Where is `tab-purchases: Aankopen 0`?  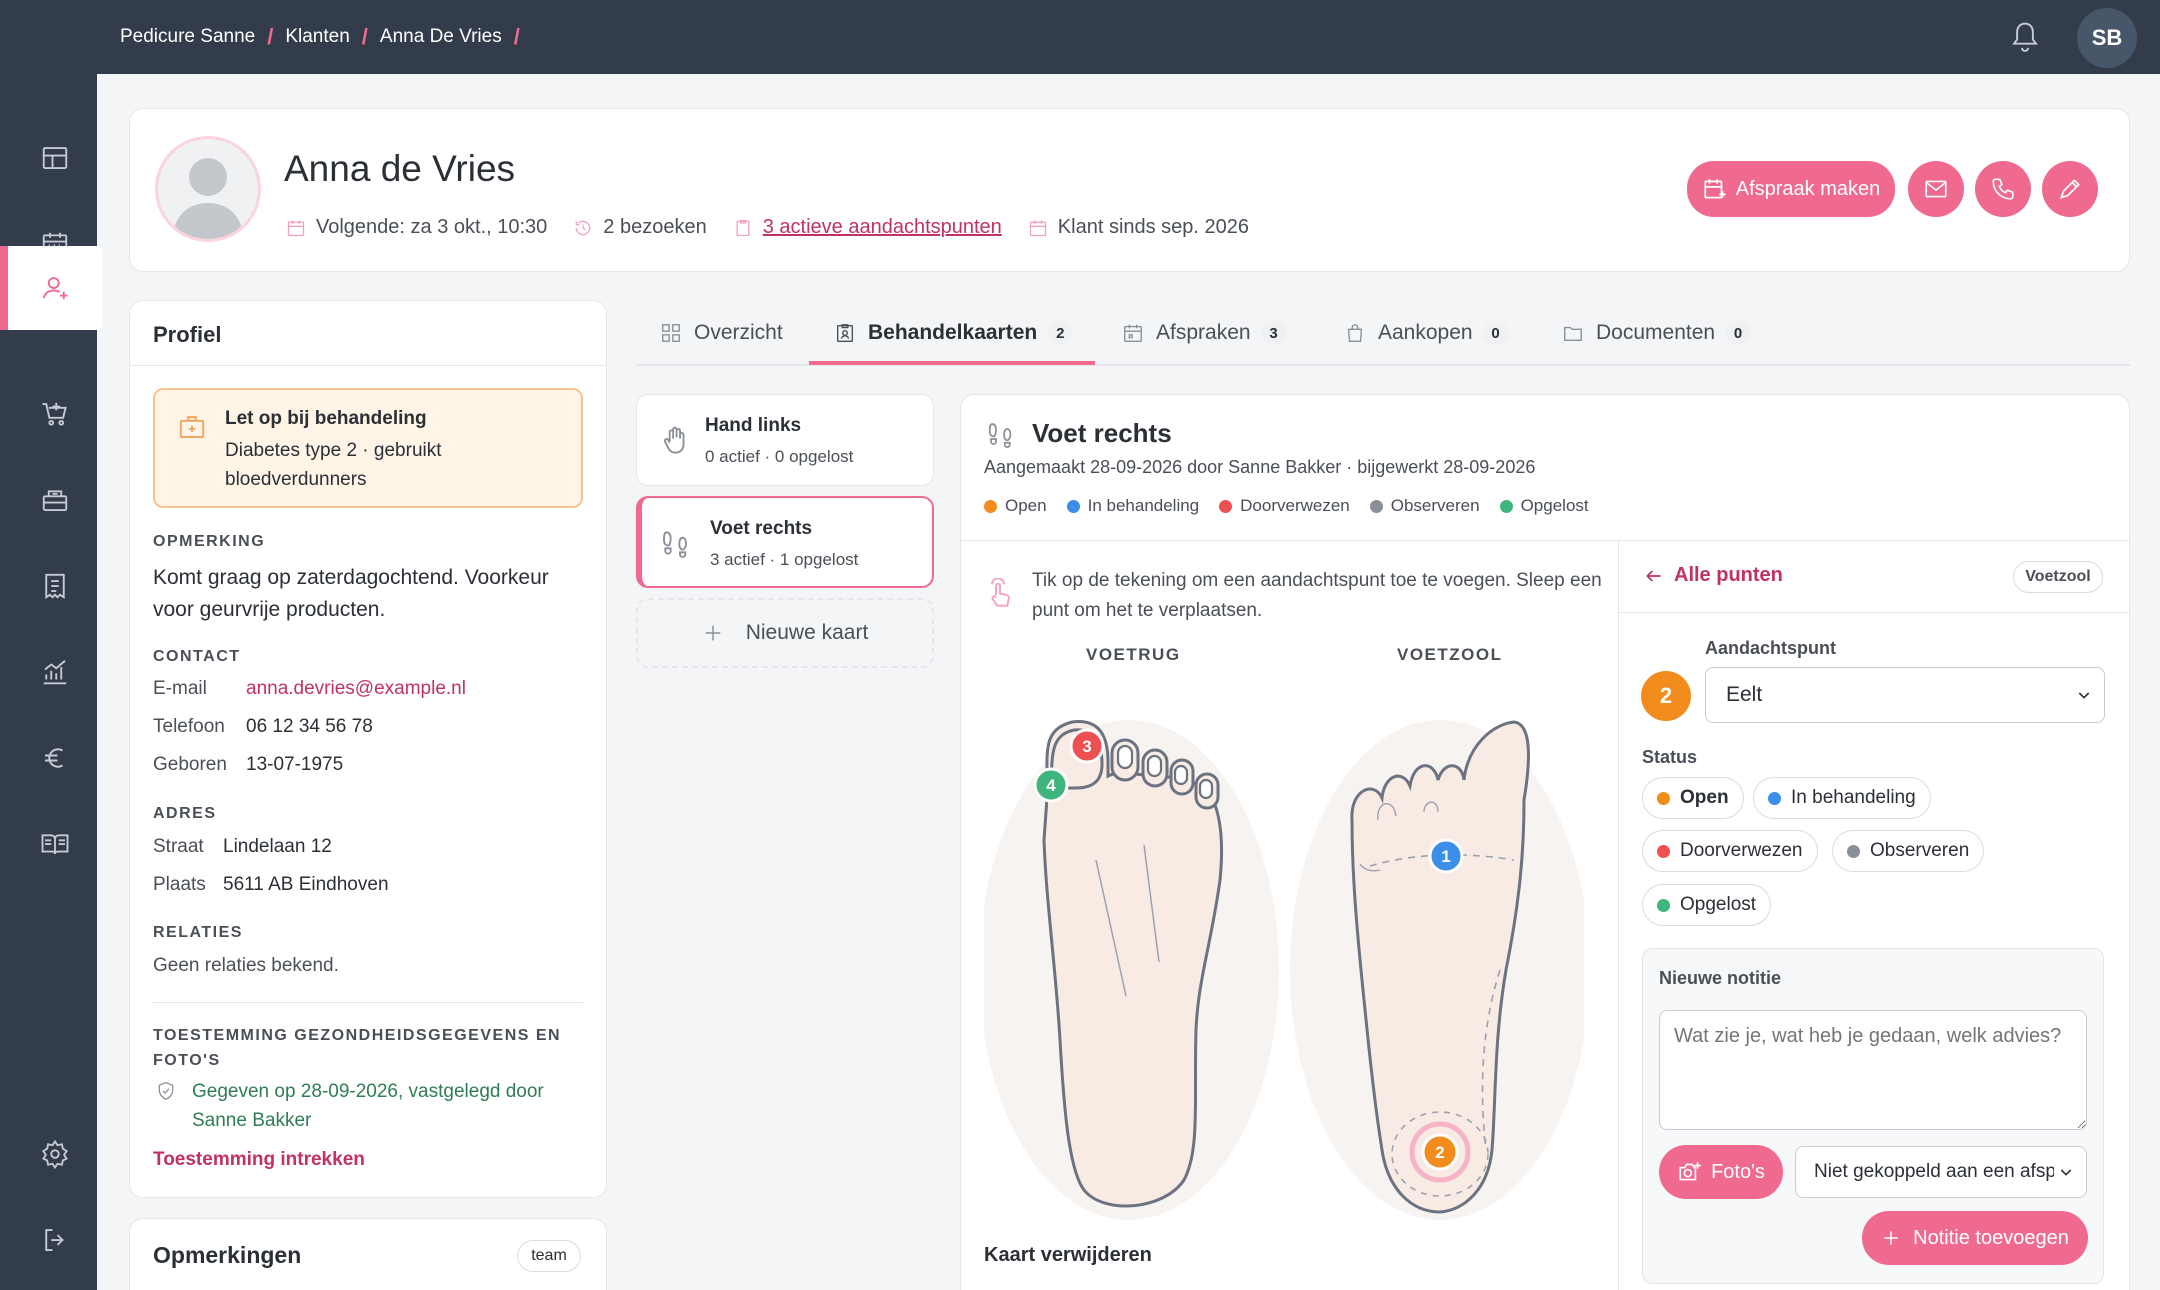
tab-purchases: Aankopen 0 is located at coordinates (1426, 333).